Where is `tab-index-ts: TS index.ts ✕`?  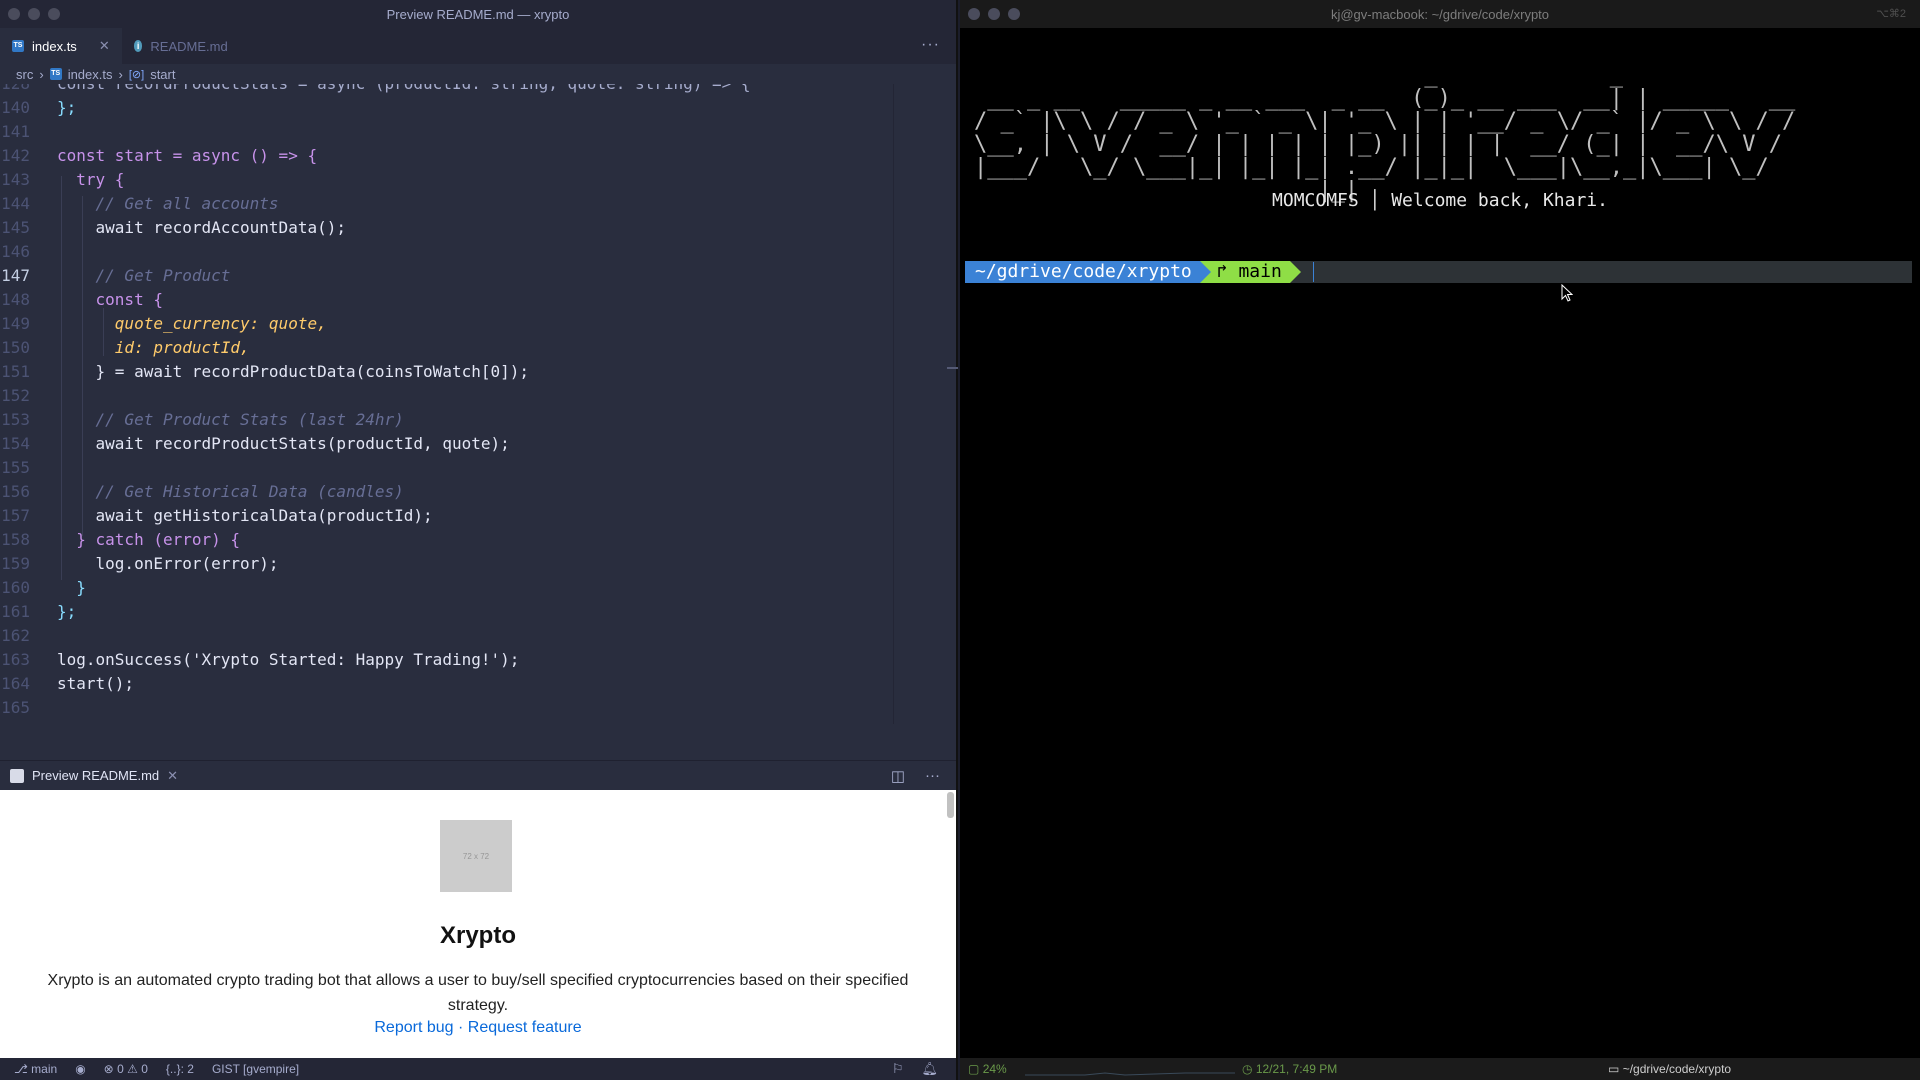 tab-index-ts: TS index.ts ✕ is located at coordinates (61, 46).